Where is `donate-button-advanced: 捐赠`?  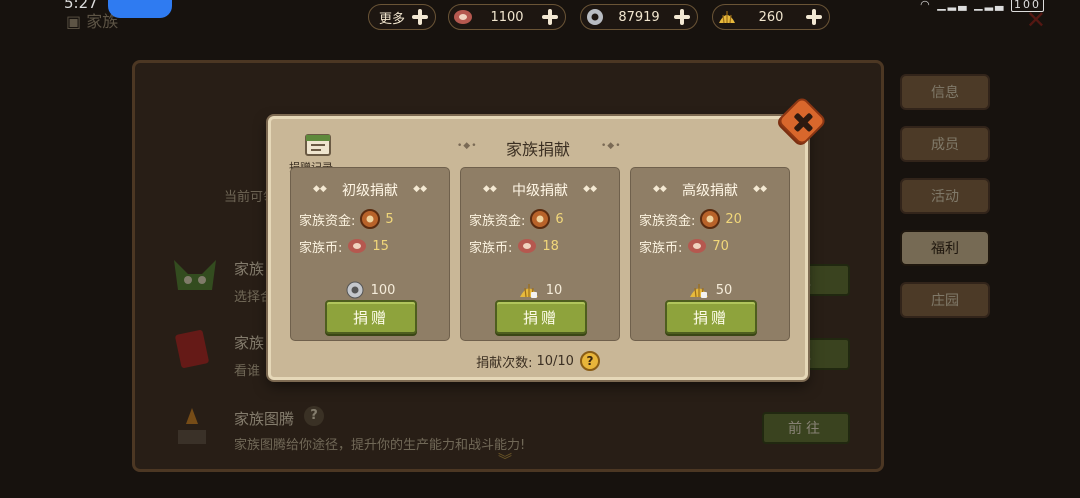 donate-button-advanced: 捐赠 is located at coordinates (711, 317).